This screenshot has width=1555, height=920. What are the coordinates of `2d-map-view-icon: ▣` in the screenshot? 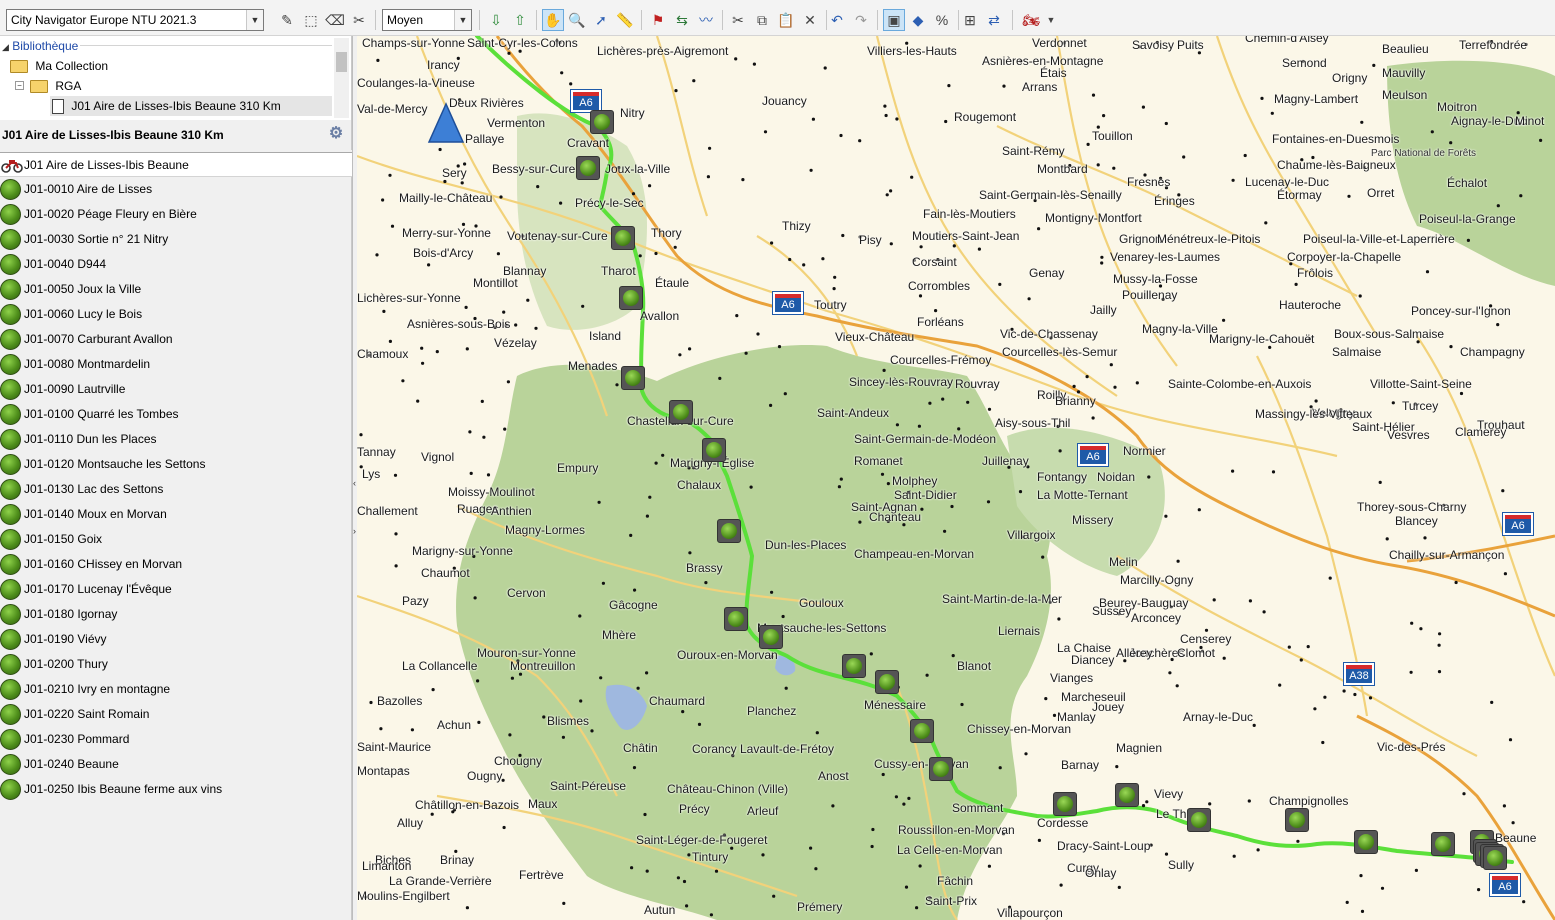 It's located at (894, 20).